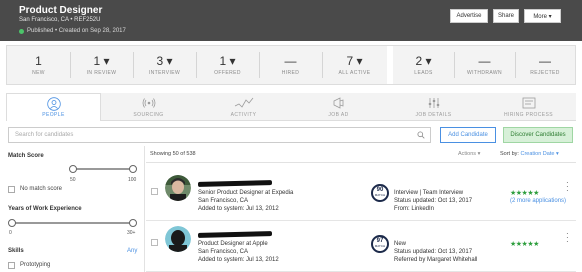 This screenshot has width=582, height=272. What do you see at coordinates (469, 16) in the screenshot?
I see `advertise-button: Advertise` at bounding box center [469, 16].